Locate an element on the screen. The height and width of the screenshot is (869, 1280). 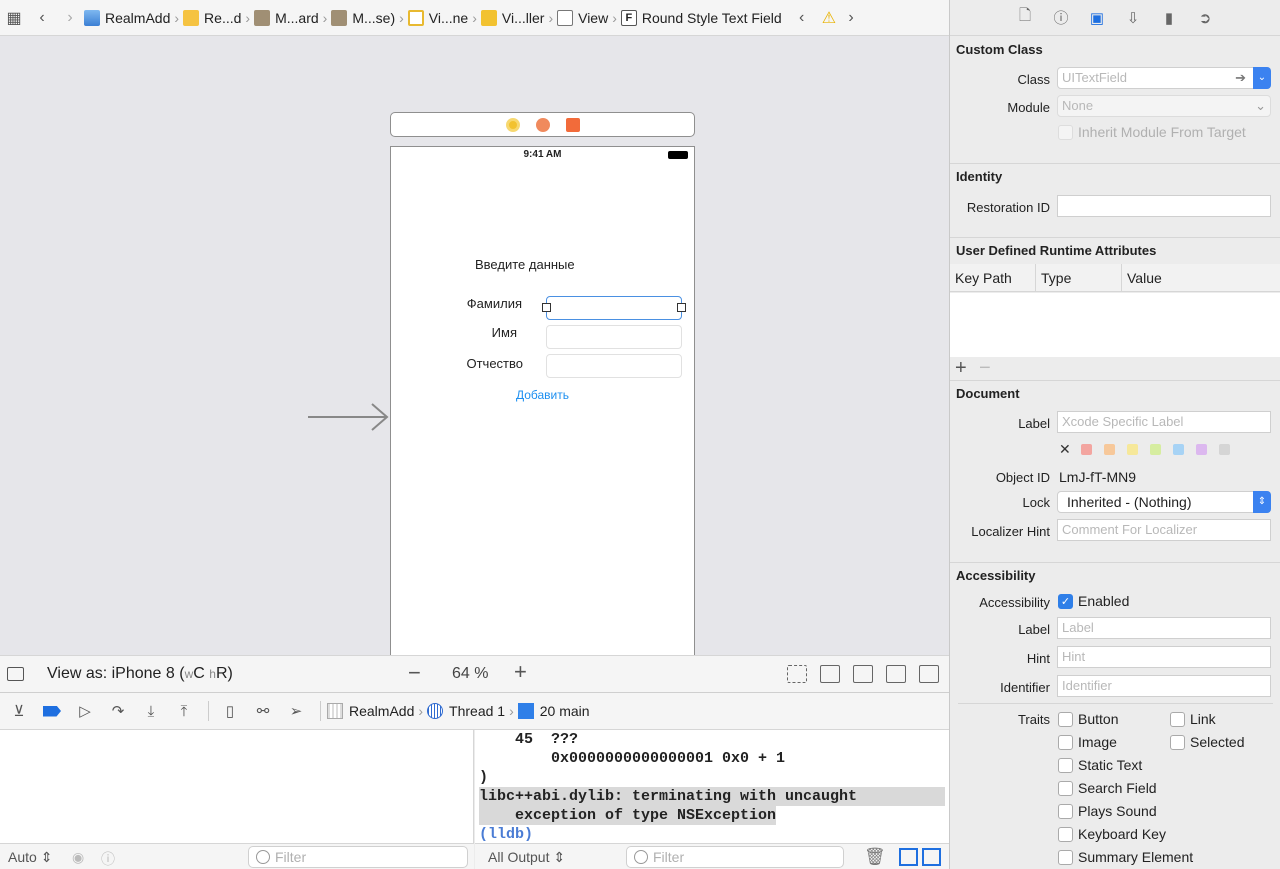
trait-image-checkbox is located at coordinates (1065, 742).